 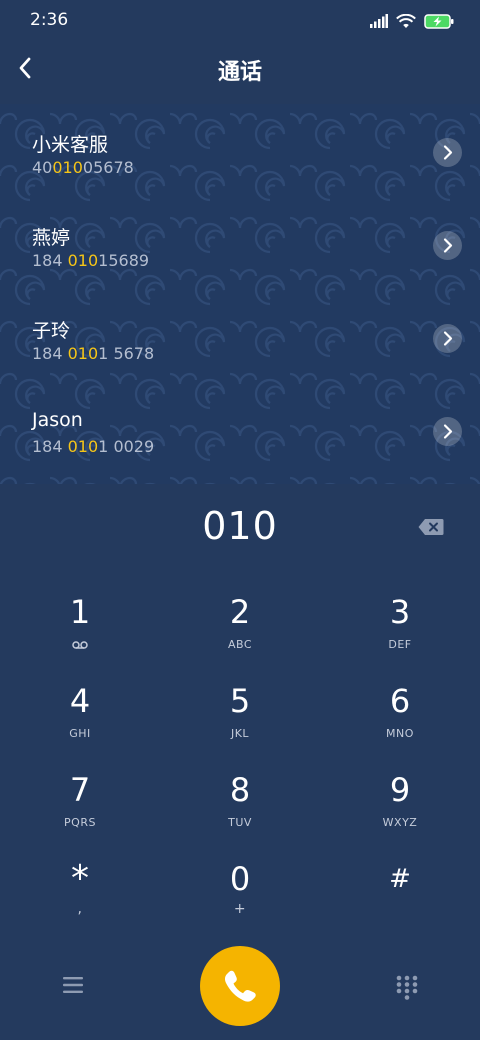 I want to click on key-digit: #, so click(x=400, y=879).